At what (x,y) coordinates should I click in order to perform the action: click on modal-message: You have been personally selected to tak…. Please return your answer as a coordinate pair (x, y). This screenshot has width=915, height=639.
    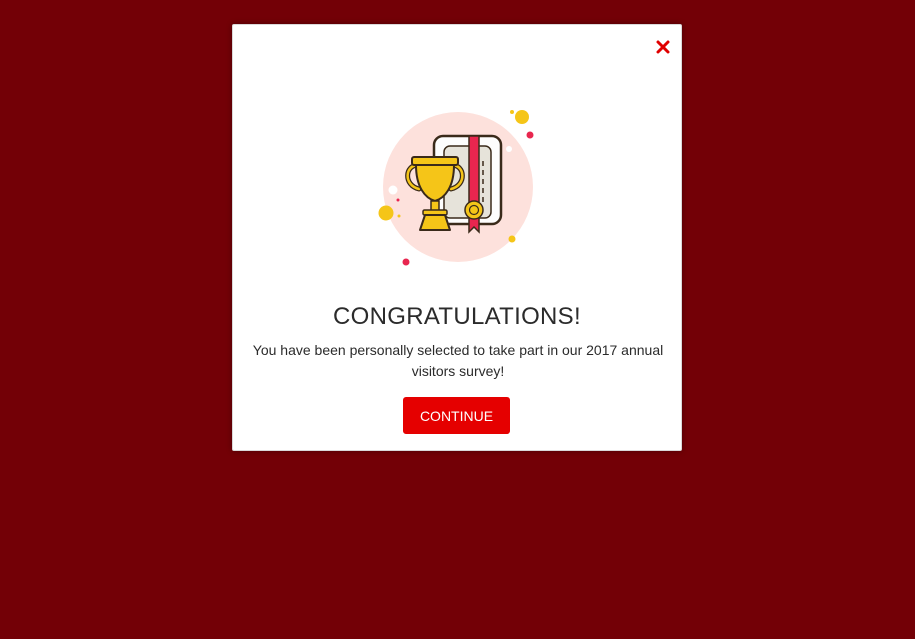
    Looking at the image, I should click on (458, 360).